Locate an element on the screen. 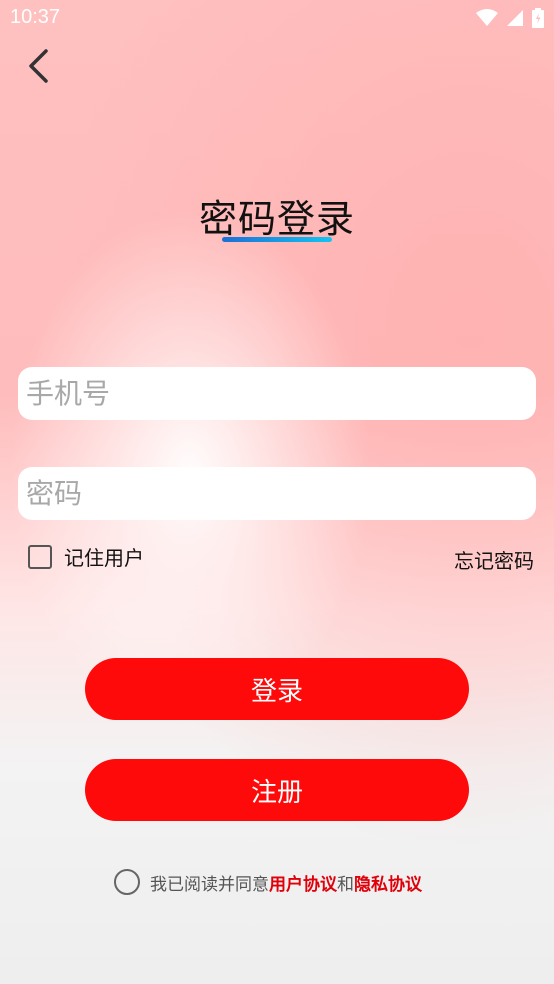 The width and height of the screenshot is (554, 984). wifi-icon is located at coordinates (487, 20).